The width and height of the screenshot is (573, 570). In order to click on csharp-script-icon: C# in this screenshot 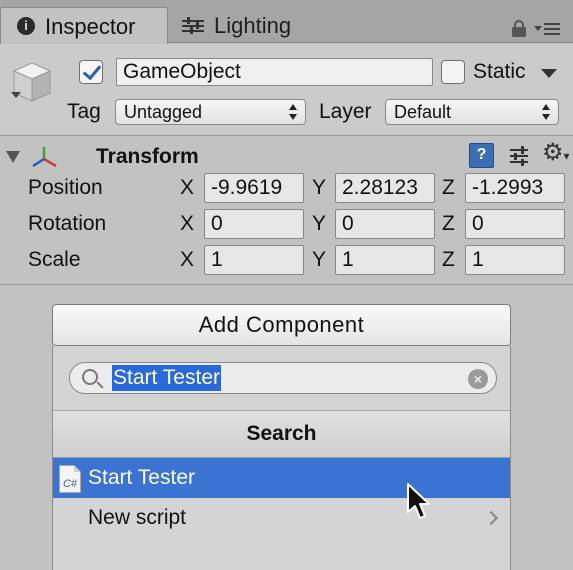, I will do `click(70, 479)`.